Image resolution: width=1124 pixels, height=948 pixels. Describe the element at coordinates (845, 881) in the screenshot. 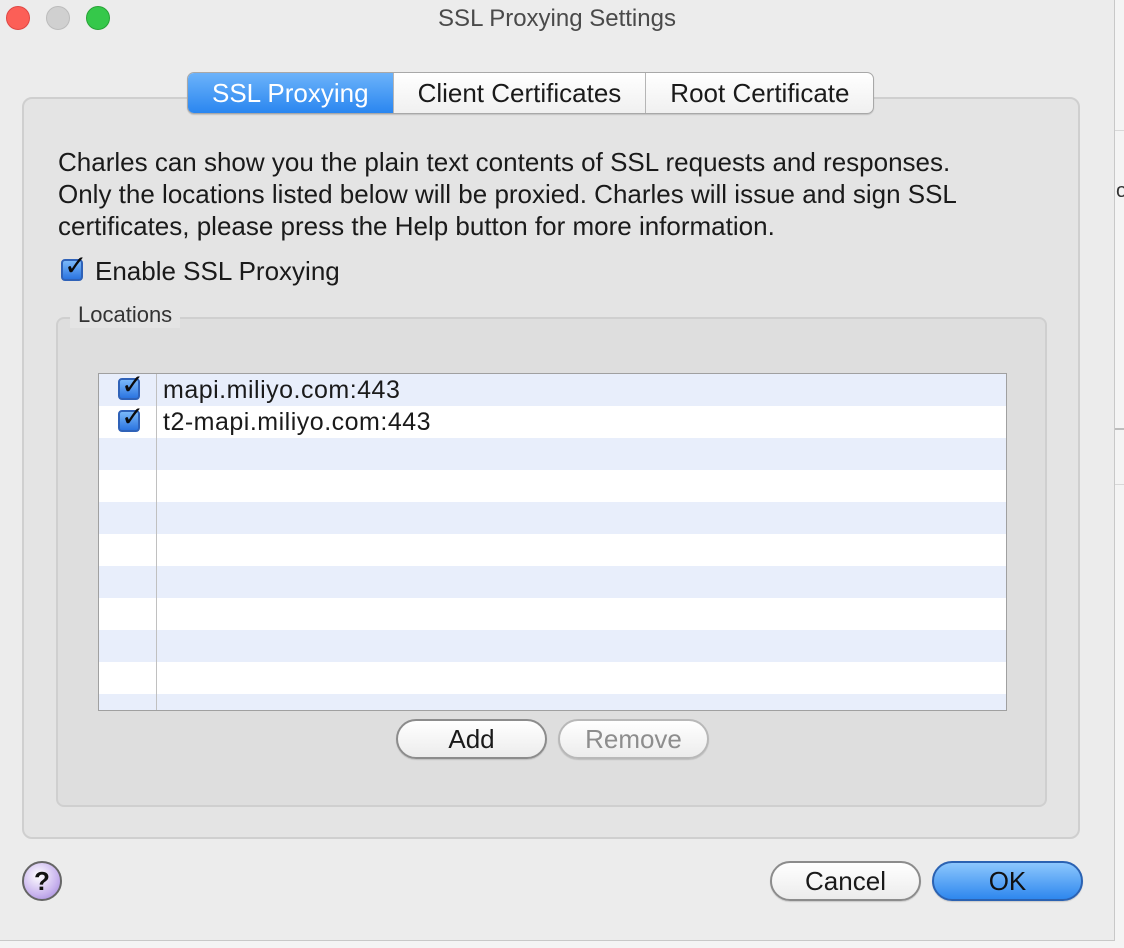

I see `cancel-button: Cancel` at that location.